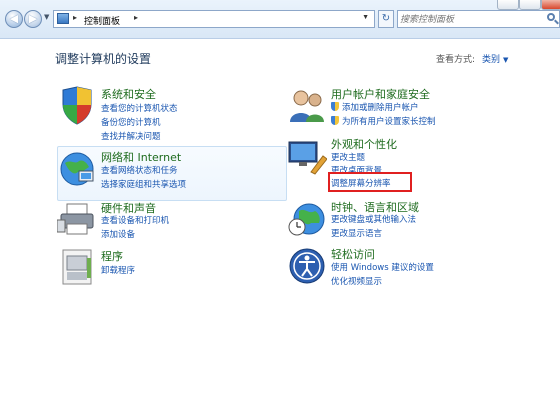 This screenshot has width=560, height=407. What do you see at coordinates (141, 157) in the screenshot?
I see `category-title: 网络和 Internet` at bounding box center [141, 157].